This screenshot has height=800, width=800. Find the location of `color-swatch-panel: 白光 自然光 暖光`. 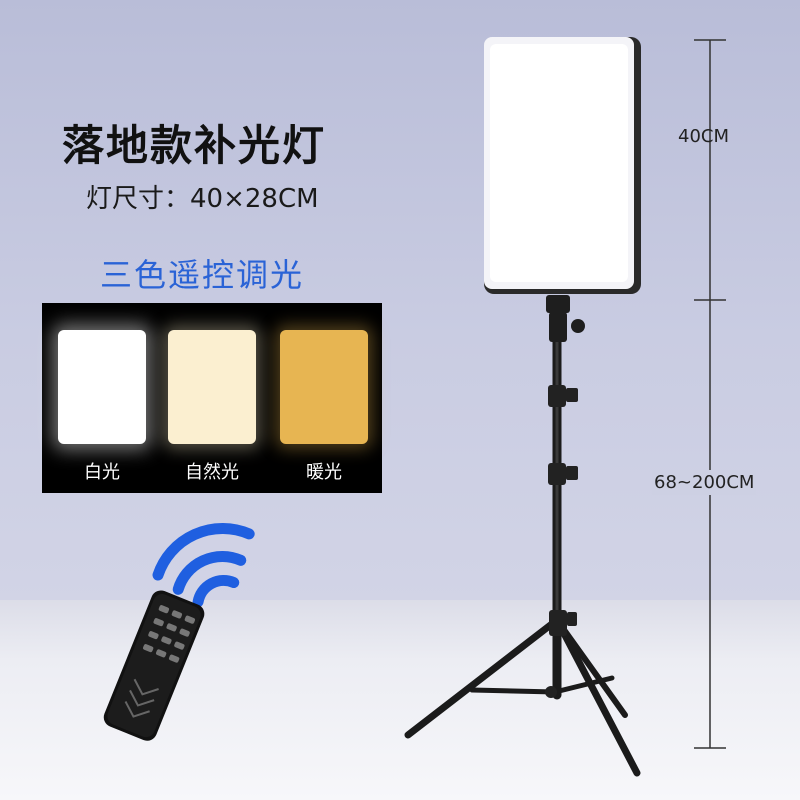

color-swatch-panel: 白光 自然光 暖光 is located at coordinates (212, 398).